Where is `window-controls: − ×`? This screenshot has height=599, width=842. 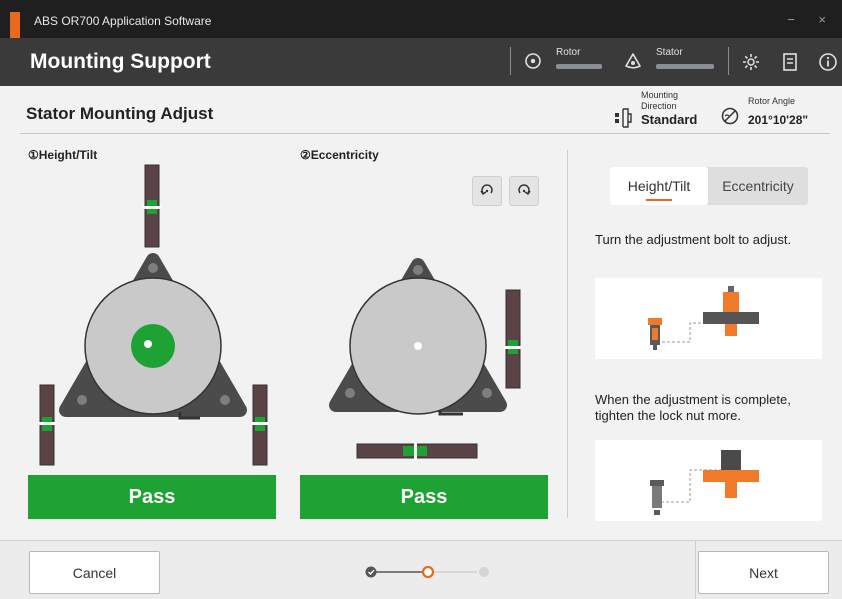 window-controls: − × is located at coordinates (811, 19).